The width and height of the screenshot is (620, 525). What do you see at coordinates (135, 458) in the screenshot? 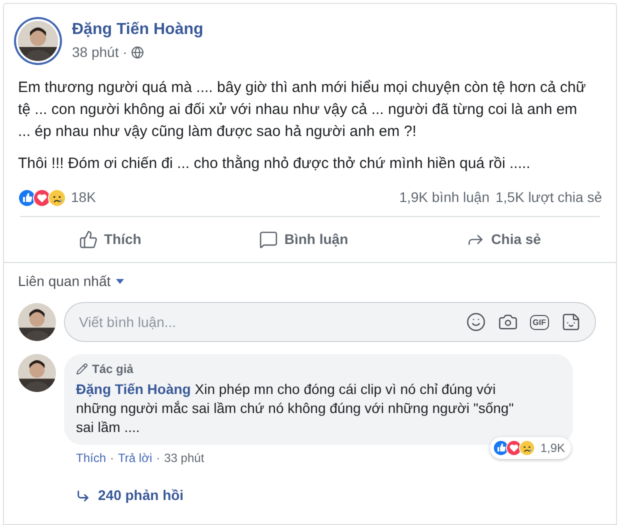
I see `comment-action-link: Trả lời` at bounding box center [135, 458].